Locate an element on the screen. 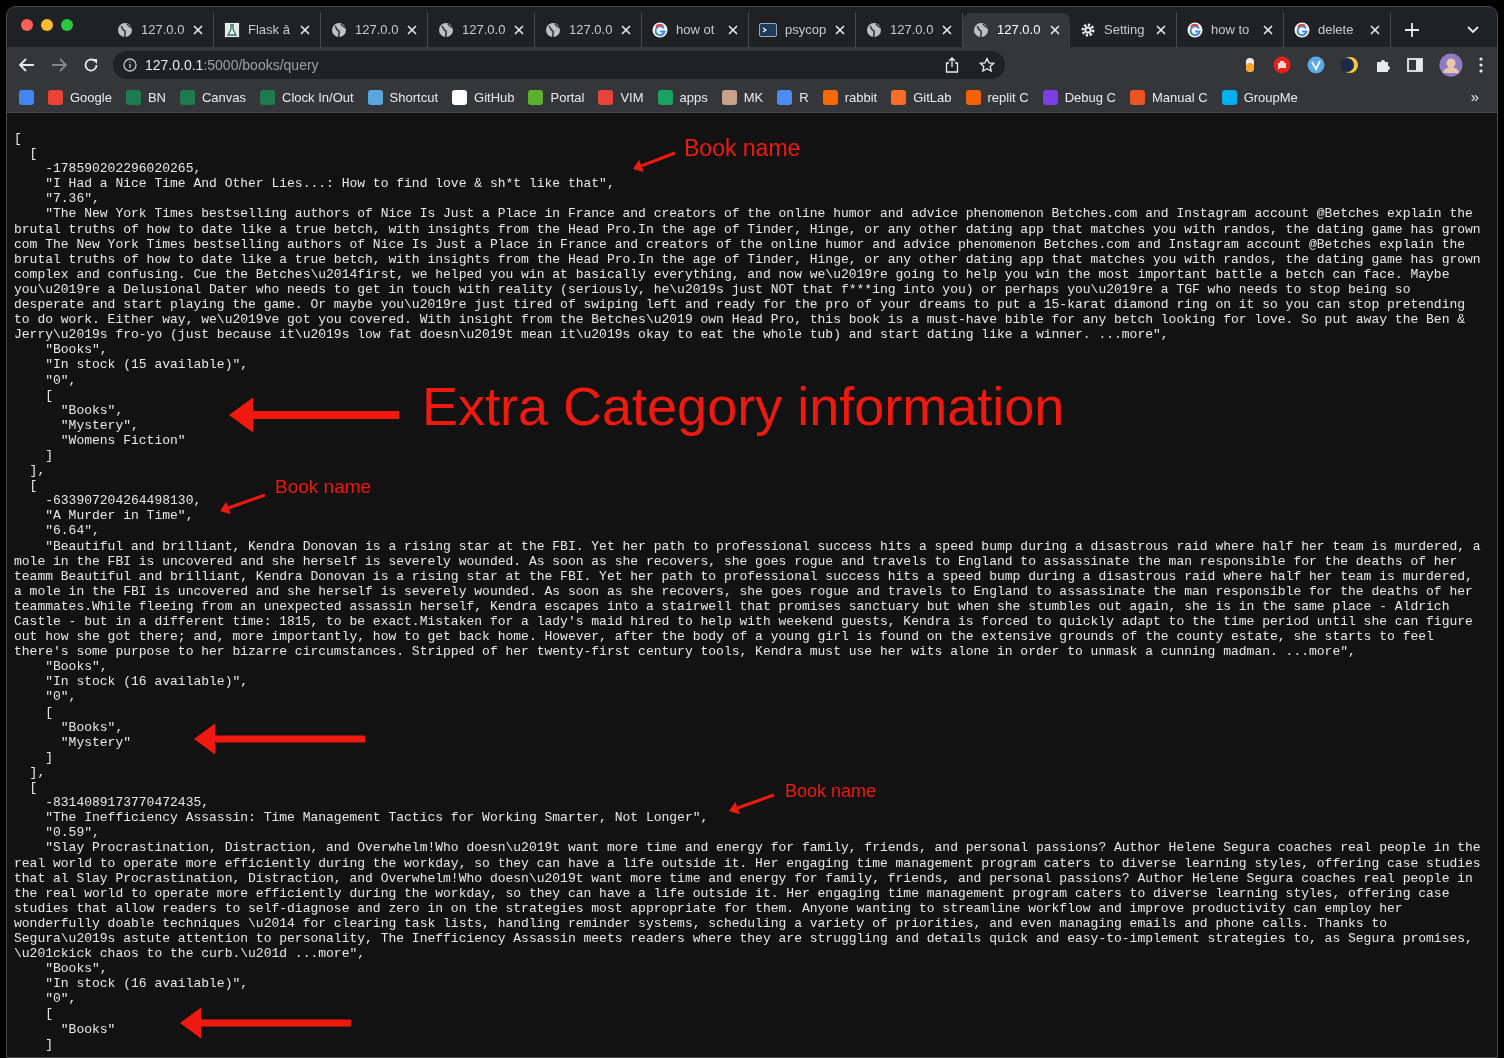 This screenshot has height=1058, width=1504. puzzle-icon is located at coordinates (1383, 65).